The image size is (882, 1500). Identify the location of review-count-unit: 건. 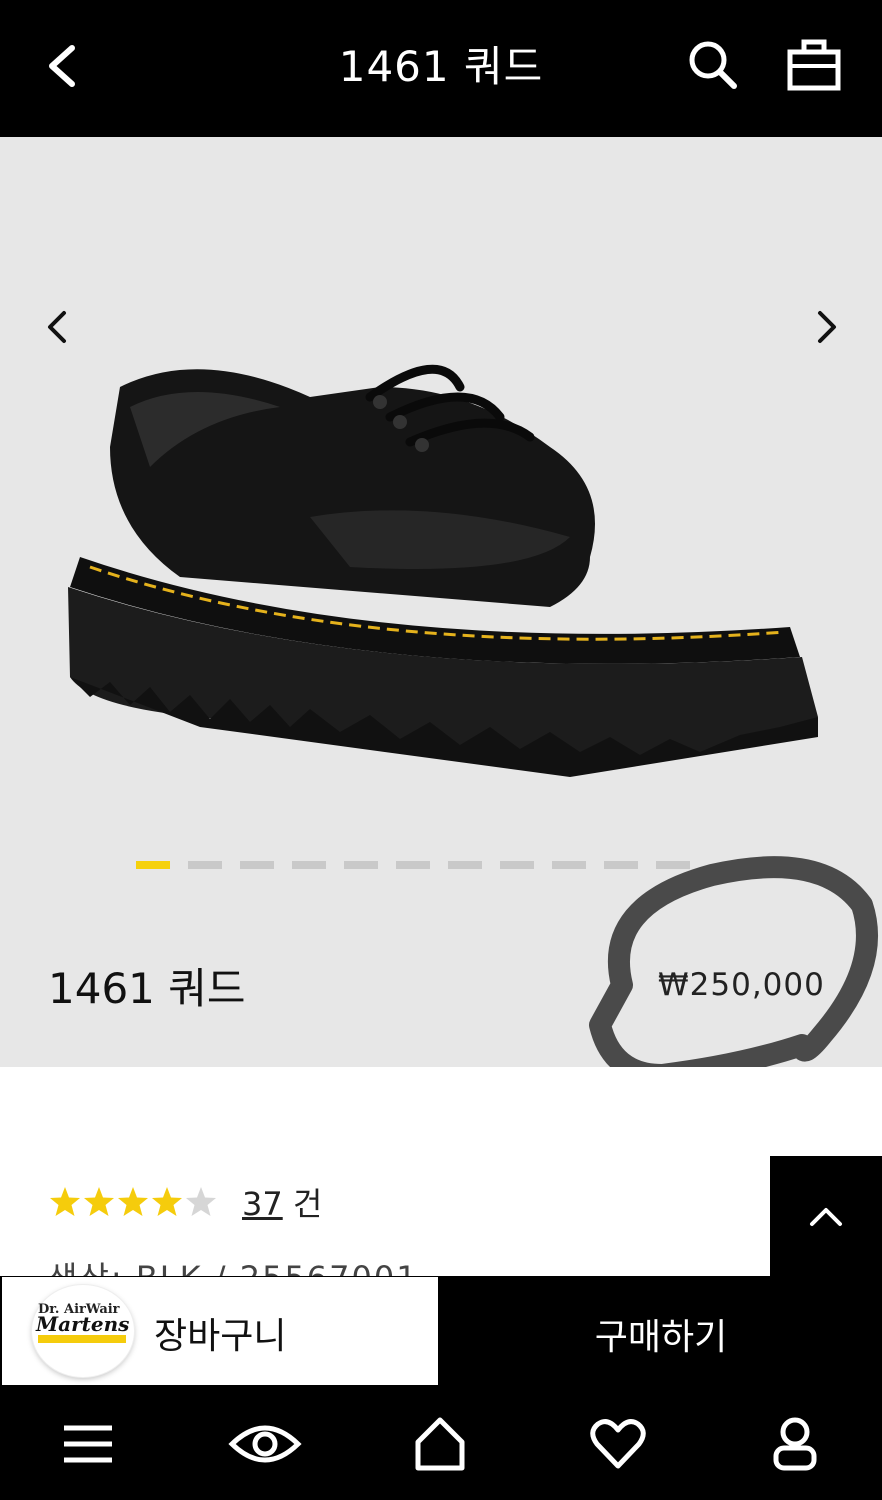
(307, 1204).